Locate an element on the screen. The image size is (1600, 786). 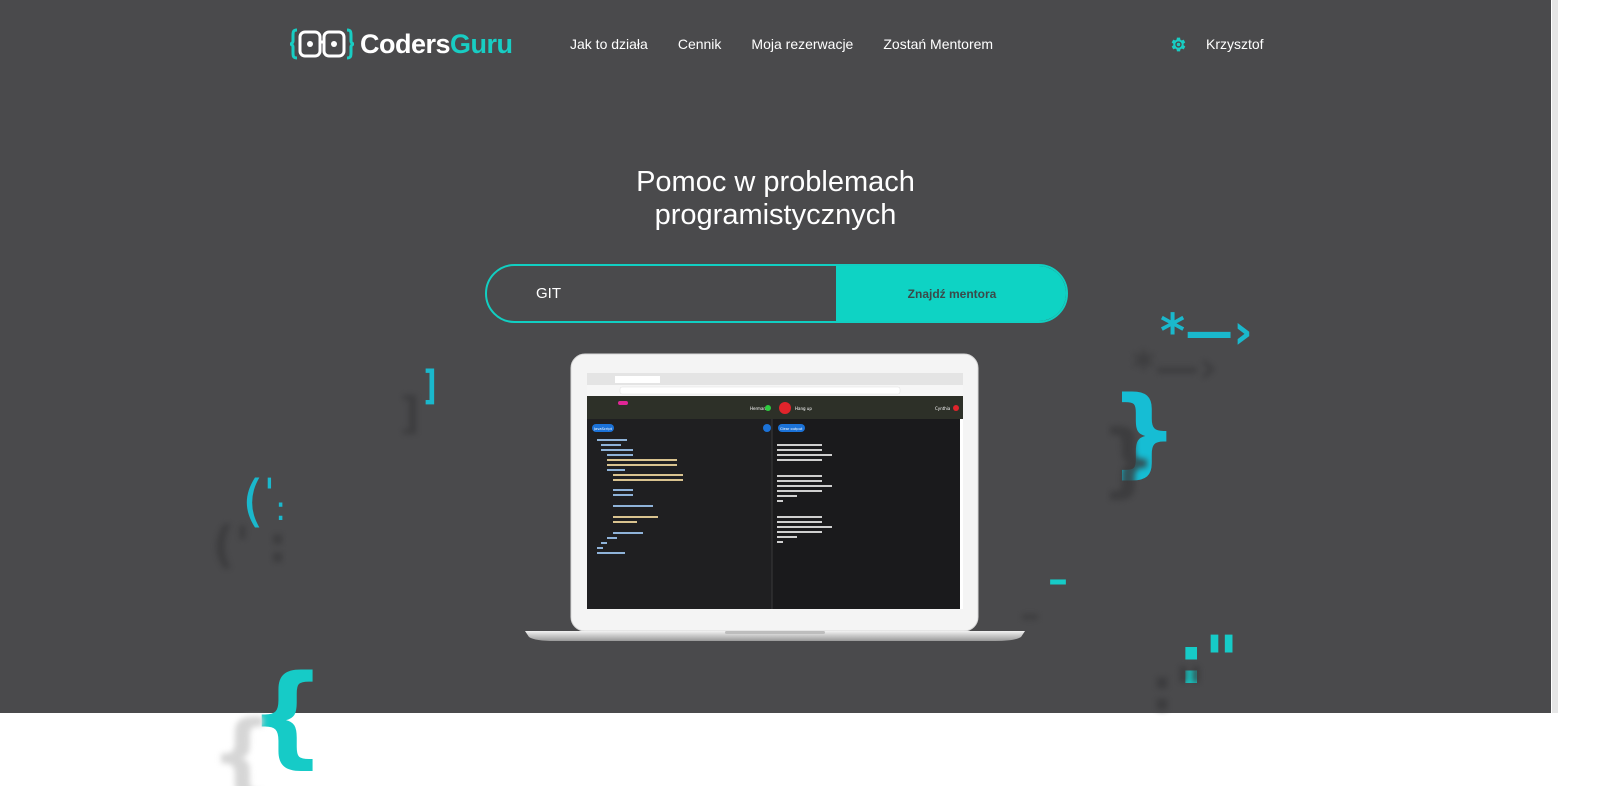
logo-text: CodersGuru is located at coordinates (436, 43).